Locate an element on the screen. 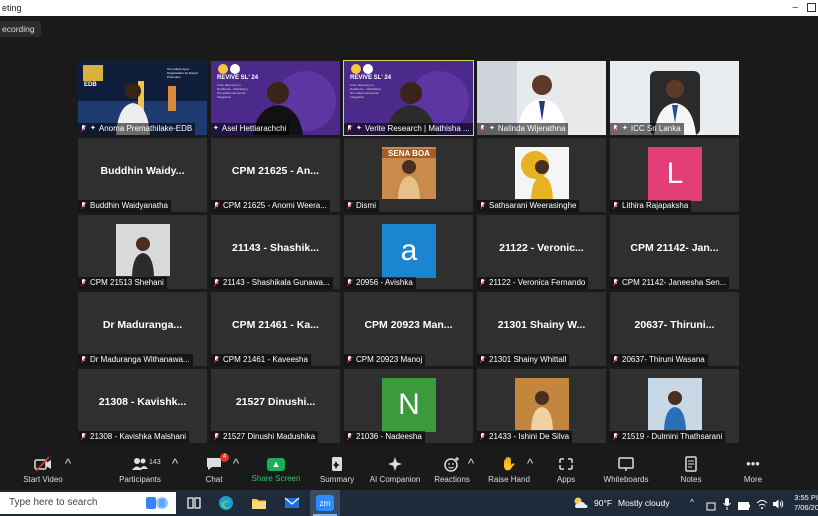  hand-icon: ✋ is located at coordinates (509, 463).